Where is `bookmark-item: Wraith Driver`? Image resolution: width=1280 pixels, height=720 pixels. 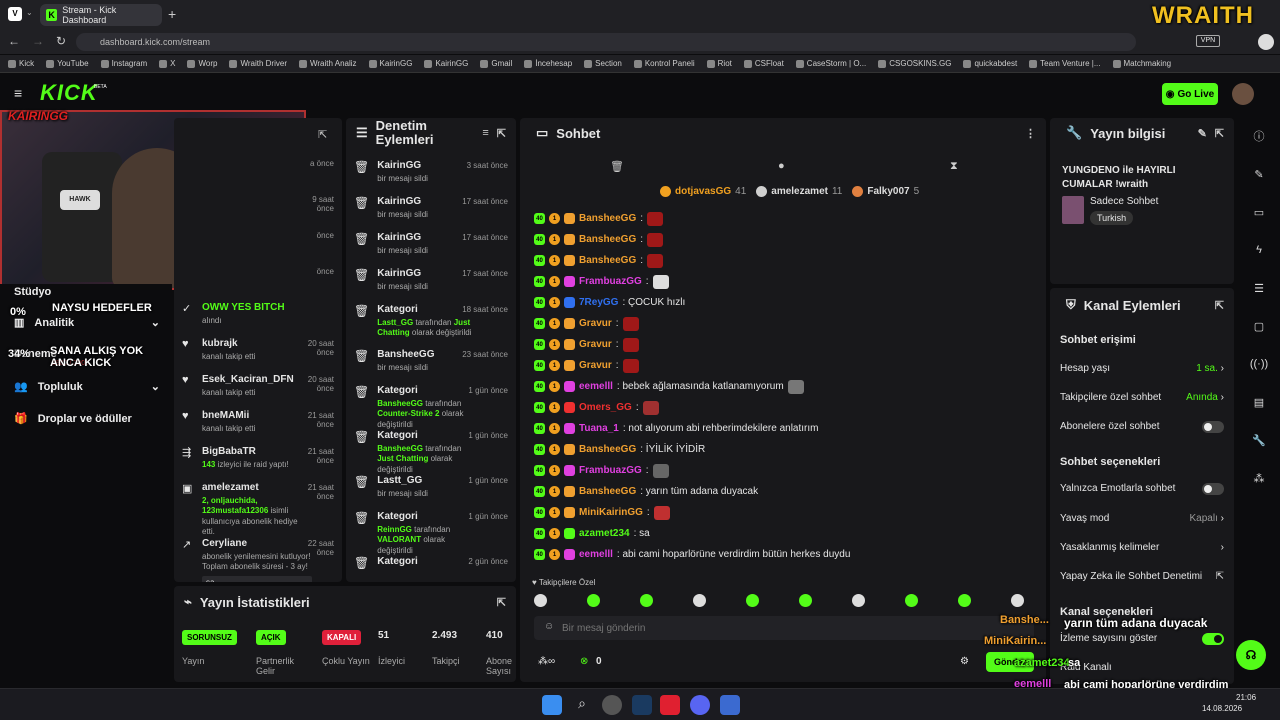
bookmark-item: Wraith Driver is located at coordinates (258, 63).